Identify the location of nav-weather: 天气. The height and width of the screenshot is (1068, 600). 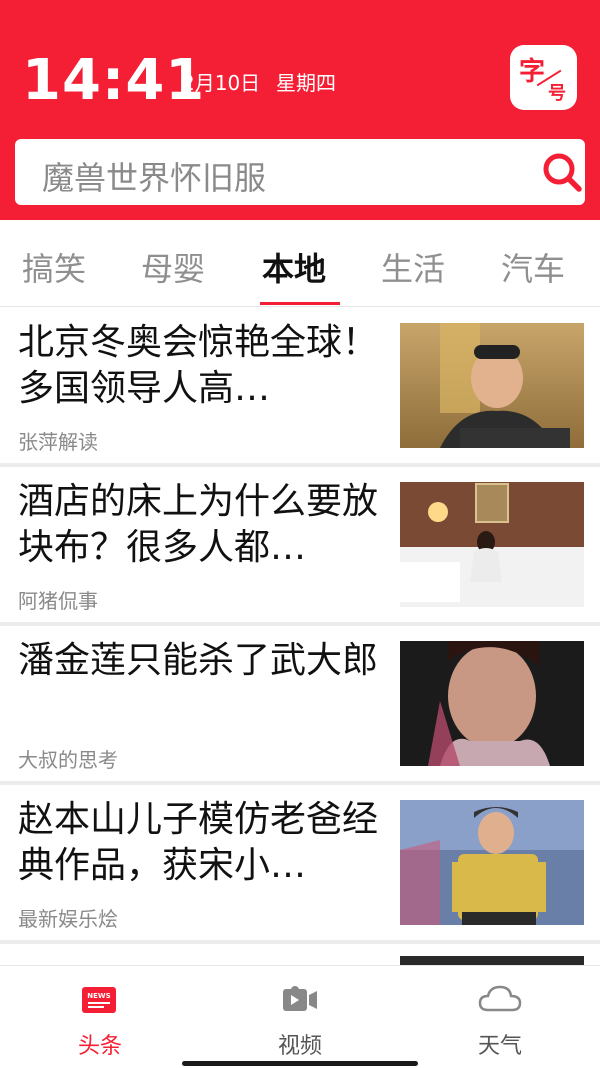
(500, 1017).